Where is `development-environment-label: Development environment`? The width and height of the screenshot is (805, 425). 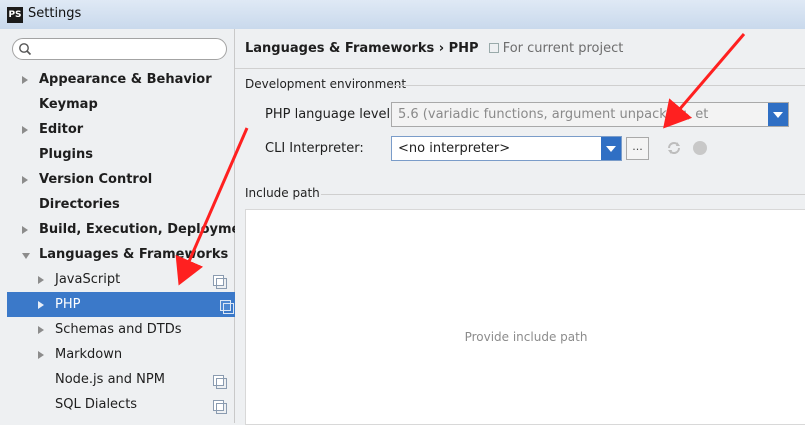
development-environment-label: Development environment is located at coordinates (326, 84).